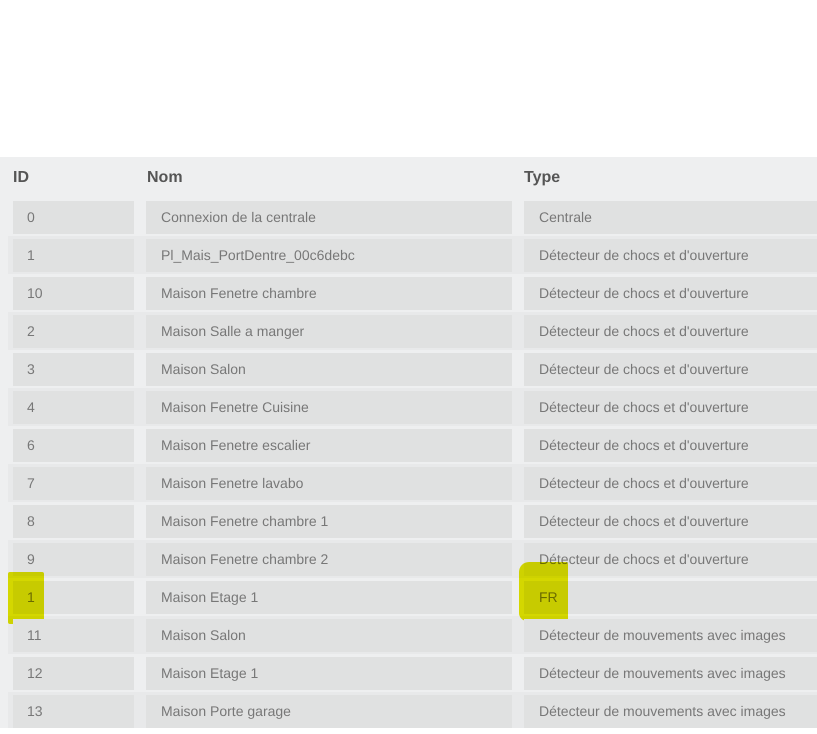  Describe the element at coordinates (670, 217) in the screenshot. I see `type-cell: Centrale` at that location.